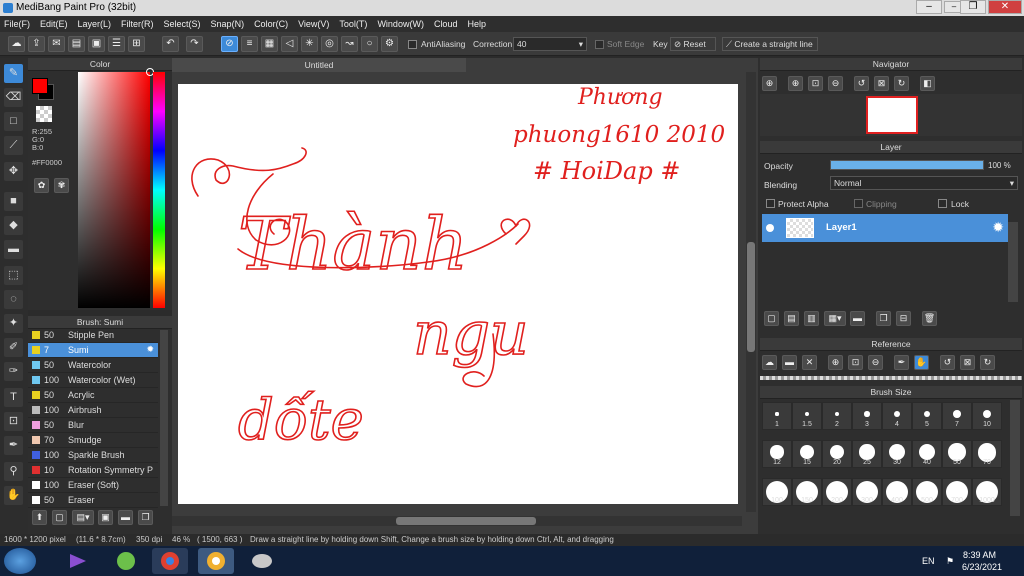  I want to click on menu-window: Window(W), so click(400, 24).